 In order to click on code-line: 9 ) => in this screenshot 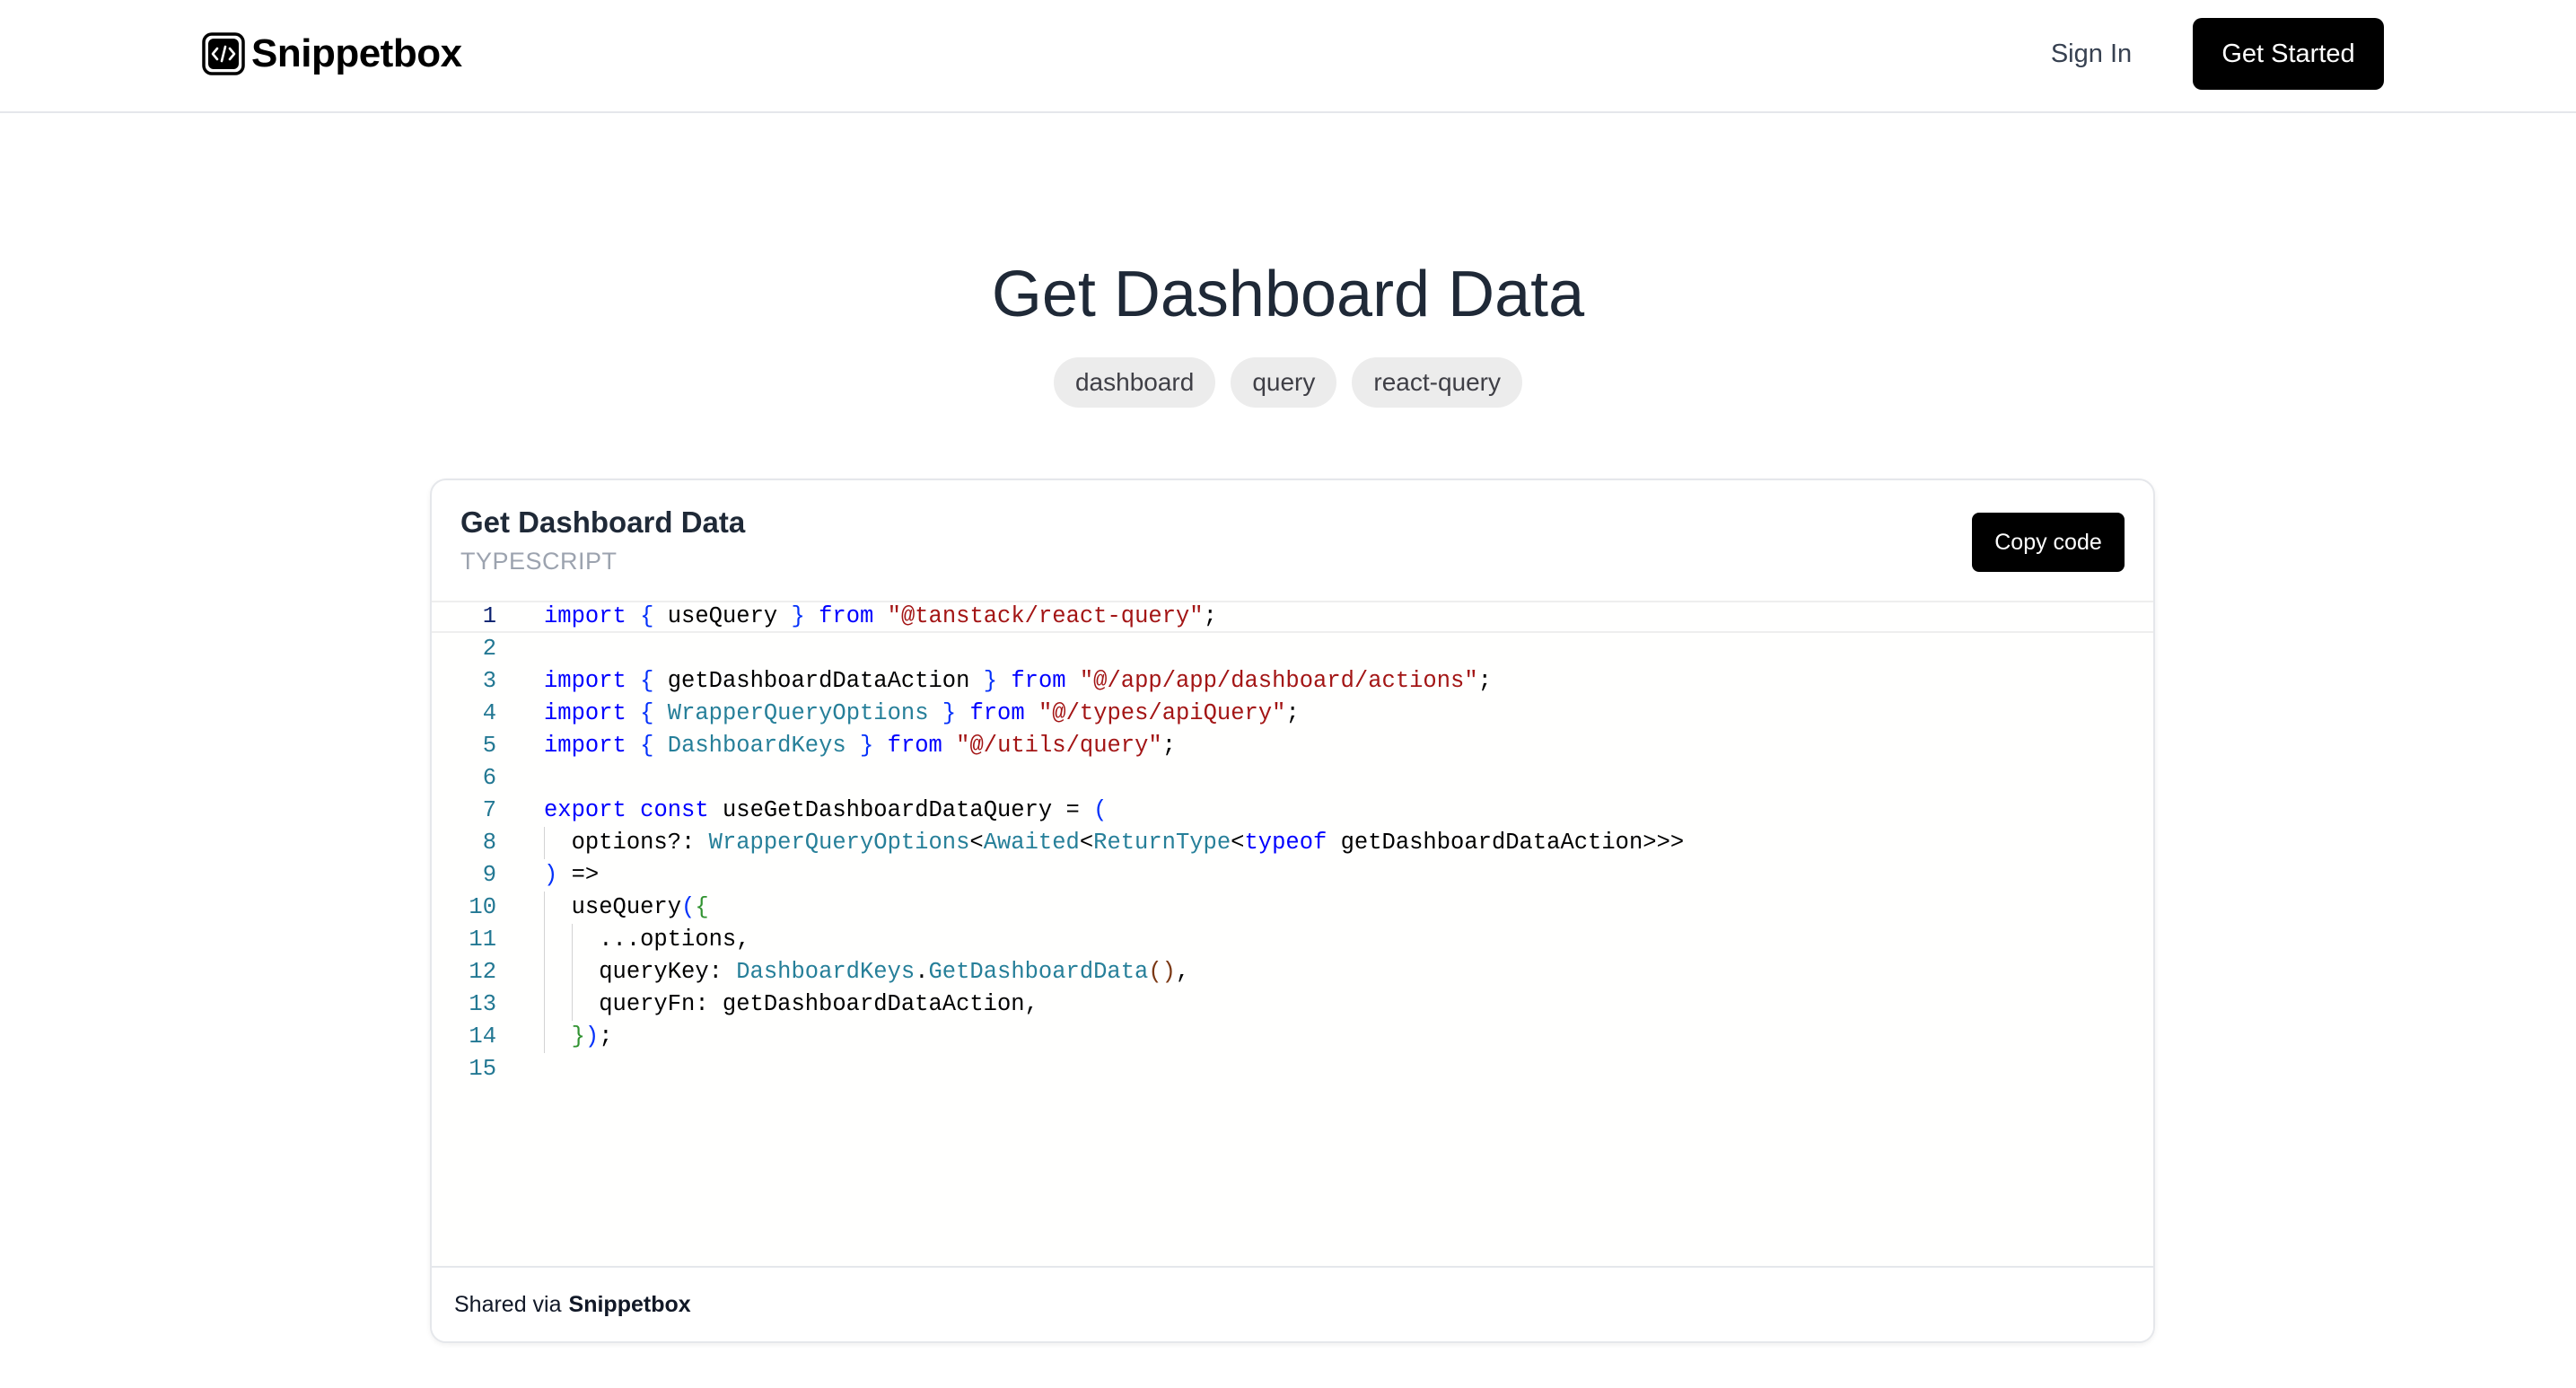, I will do `click(1292, 876)`.